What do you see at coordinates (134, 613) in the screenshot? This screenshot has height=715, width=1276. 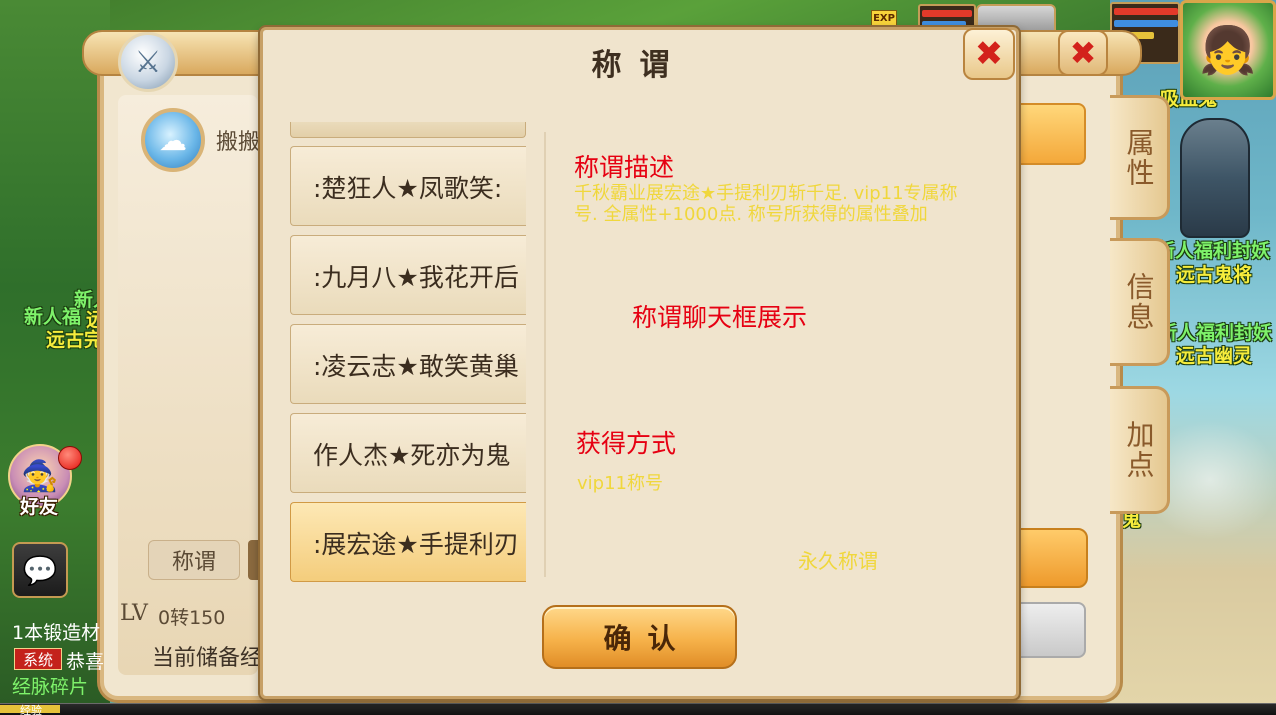 I see `level-label: LV` at bounding box center [134, 613].